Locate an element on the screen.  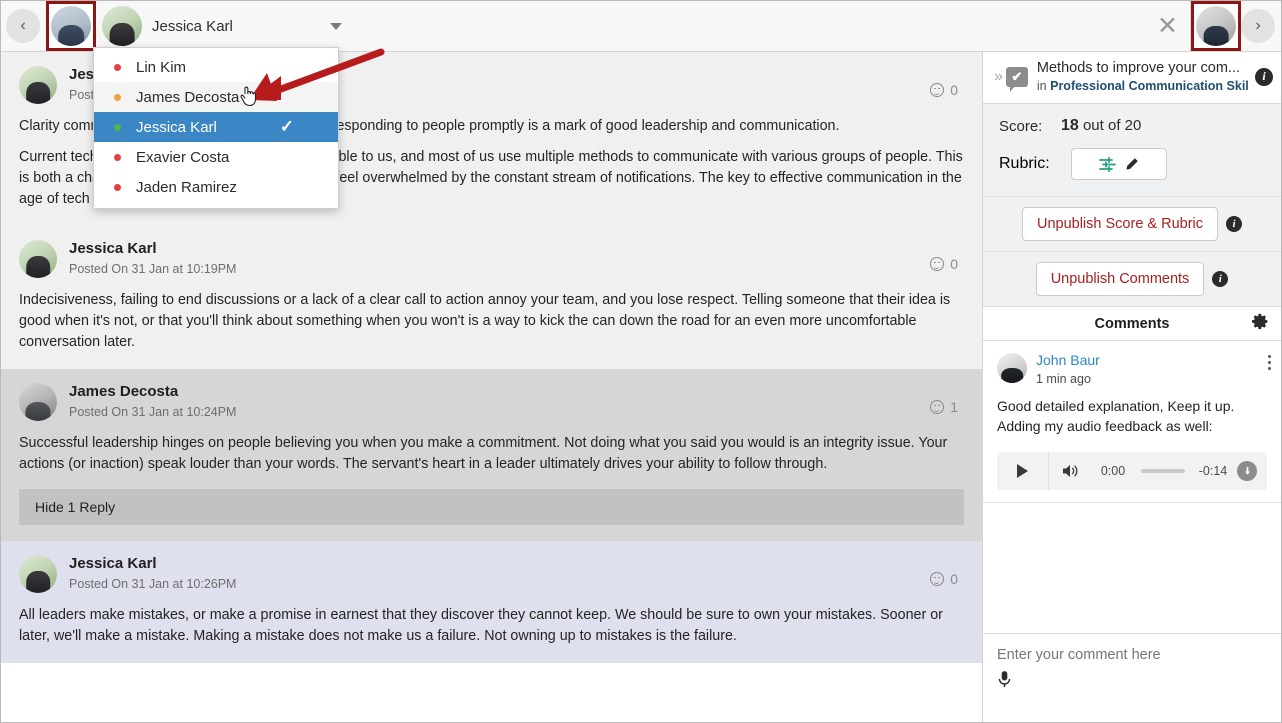
audio-progress-slider is located at coordinates (1163, 471).